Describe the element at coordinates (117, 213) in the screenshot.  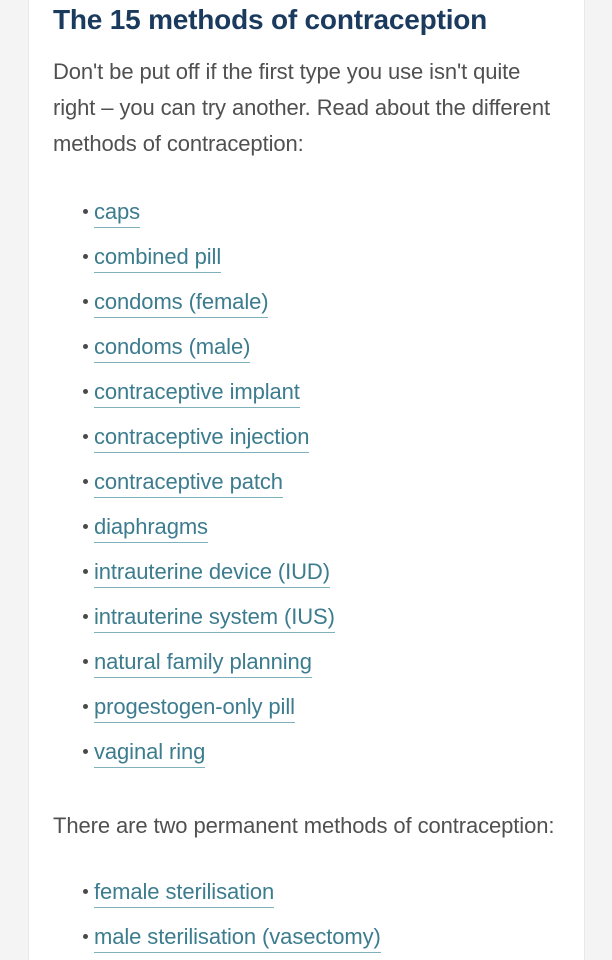
I see `link-caps: caps` at that location.